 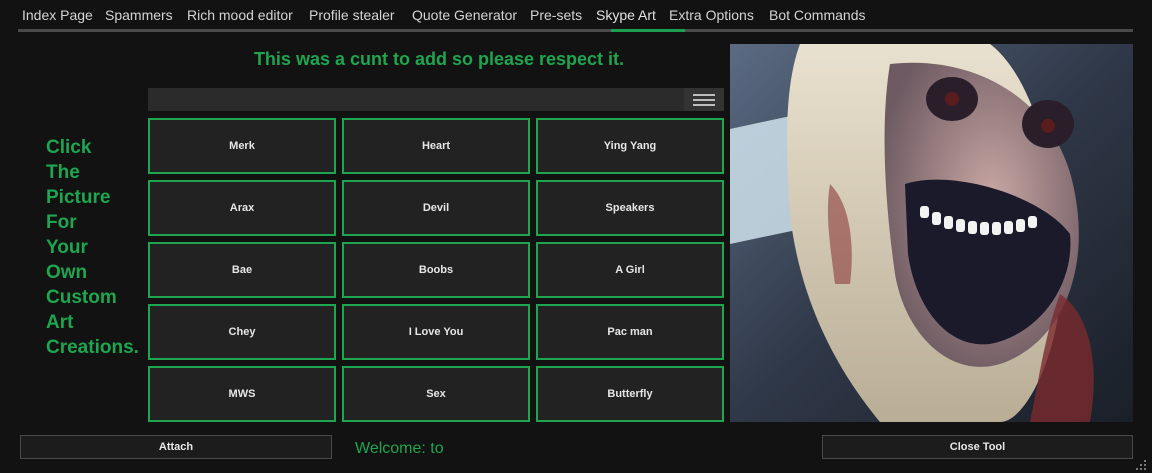 I want to click on tab-quote-generator: Quote Generator, so click(x=464, y=15).